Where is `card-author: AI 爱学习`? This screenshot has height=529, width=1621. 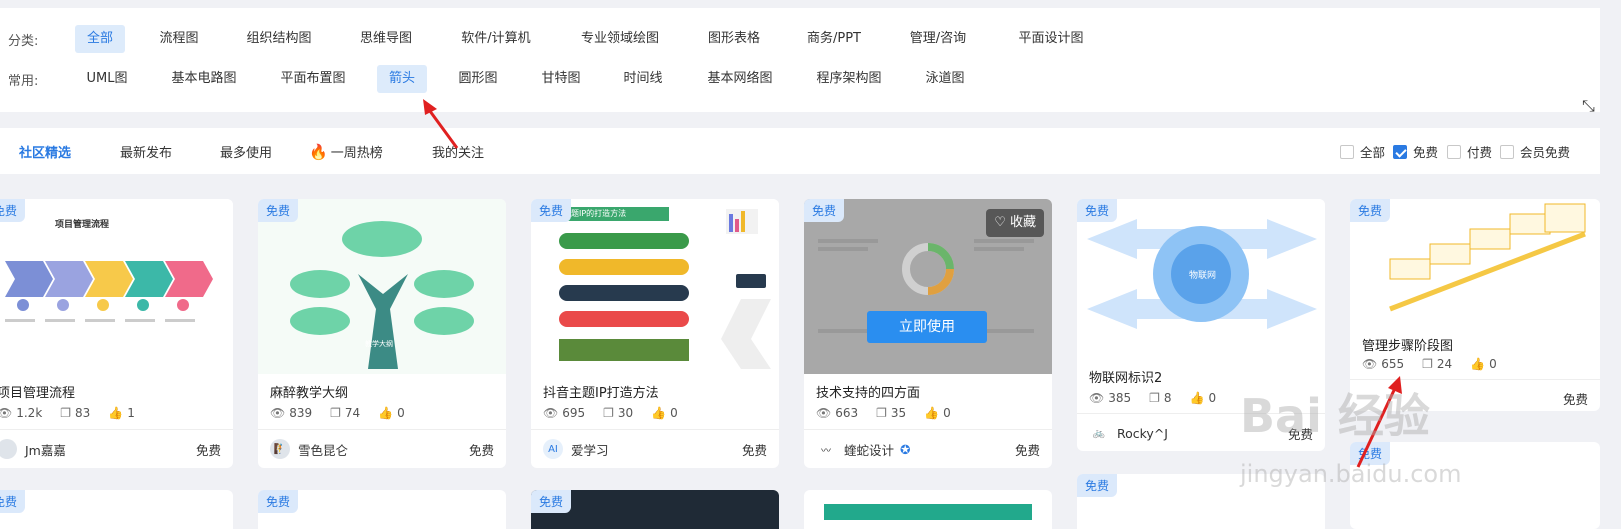
card-author: AI 爱学习 is located at coordinates (576, 449).